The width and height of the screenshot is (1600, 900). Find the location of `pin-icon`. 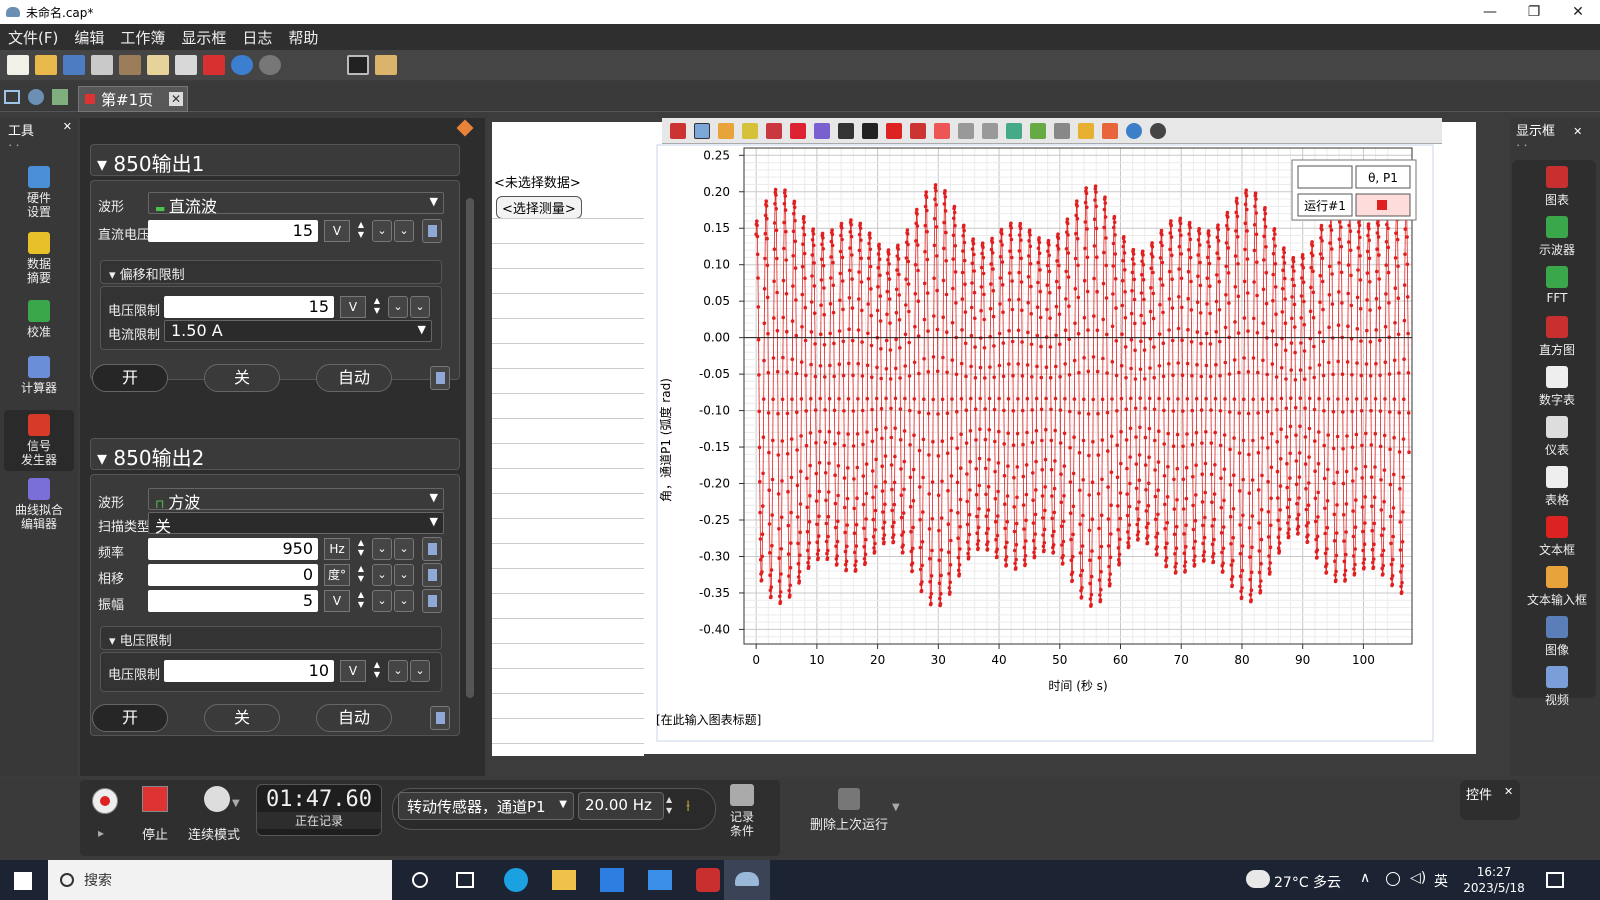

pin-icon is located at coordinates (1110, 130).